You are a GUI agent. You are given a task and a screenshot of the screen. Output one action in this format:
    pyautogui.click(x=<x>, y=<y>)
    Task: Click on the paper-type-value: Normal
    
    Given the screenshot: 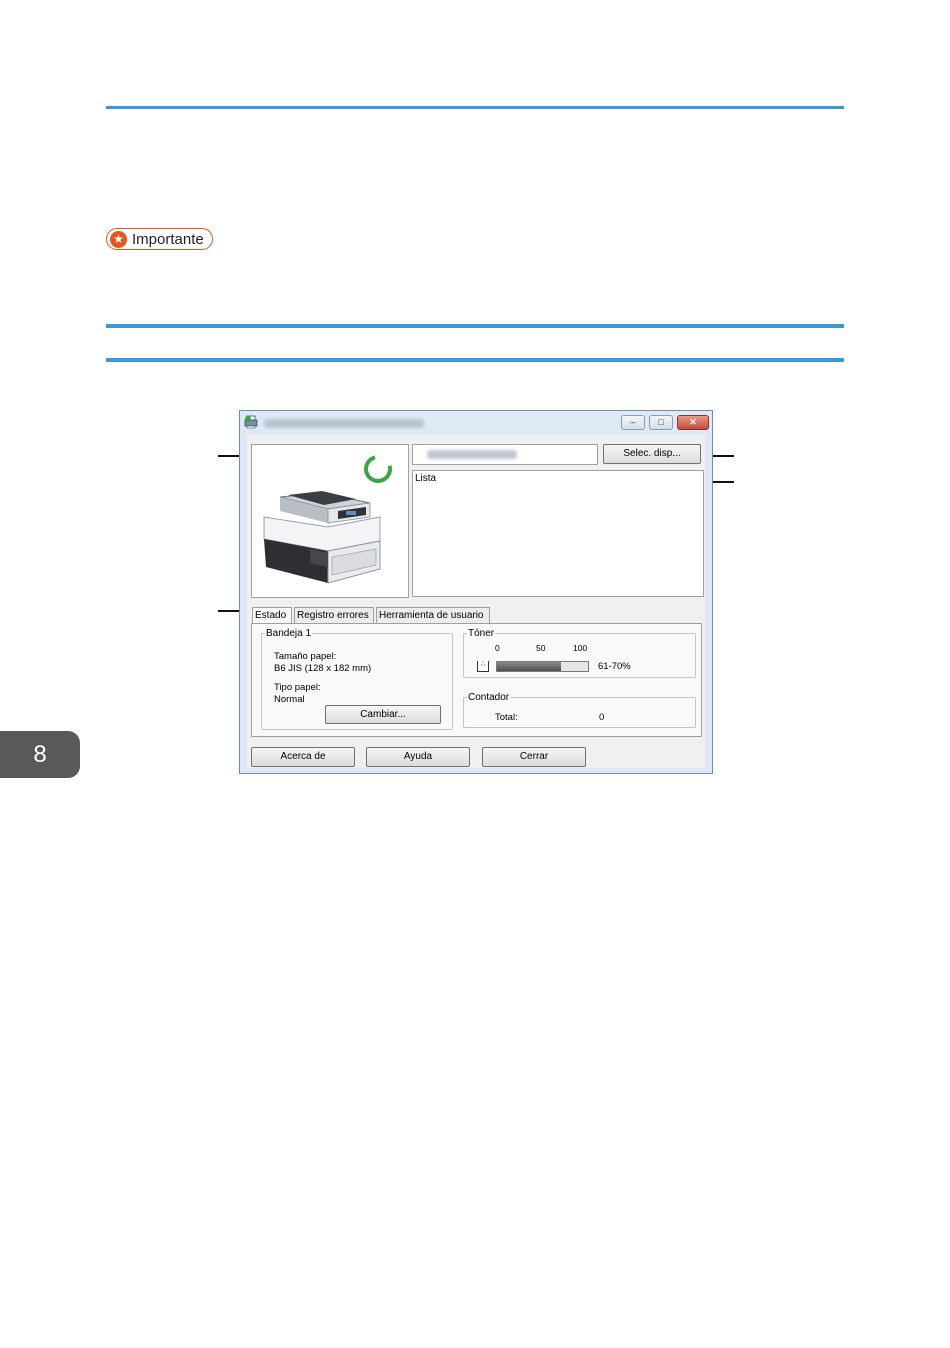 What is the action you would take?
    pyautogui.click(x=289, y=699)
    